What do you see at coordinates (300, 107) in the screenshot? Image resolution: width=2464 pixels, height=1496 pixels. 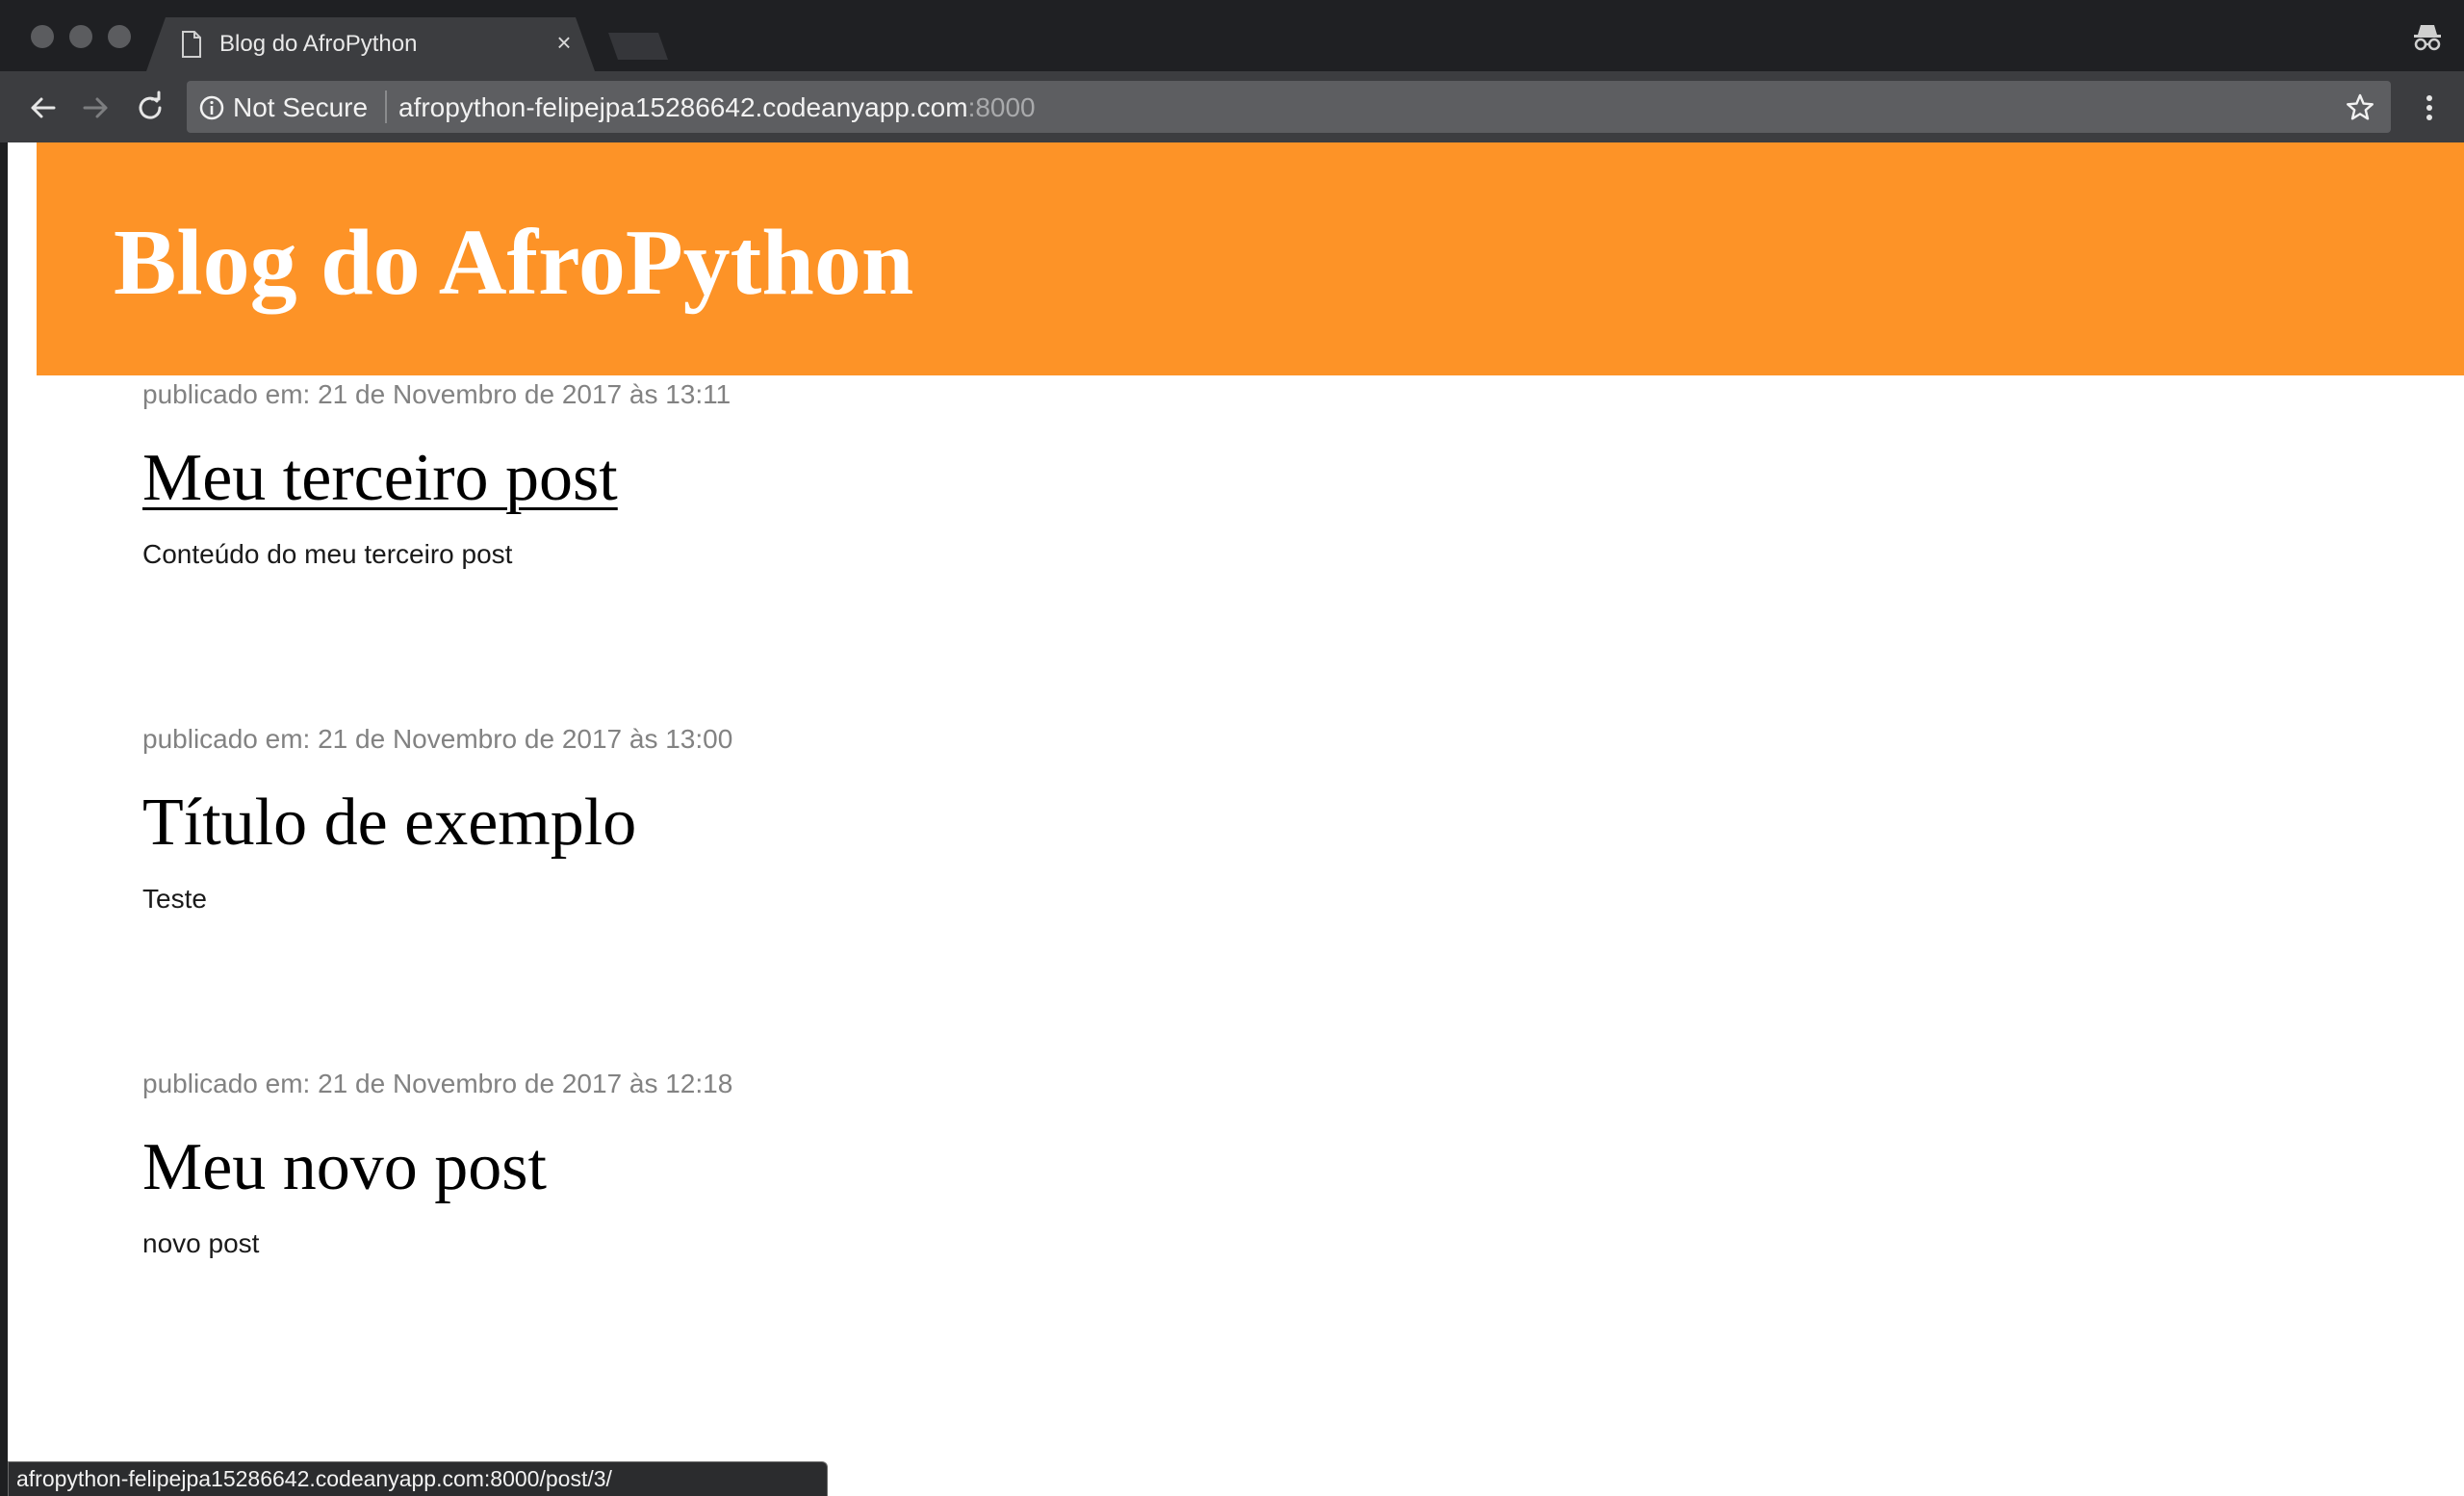 I see `security-label: Not Secure` at bounding box center [300, 107].